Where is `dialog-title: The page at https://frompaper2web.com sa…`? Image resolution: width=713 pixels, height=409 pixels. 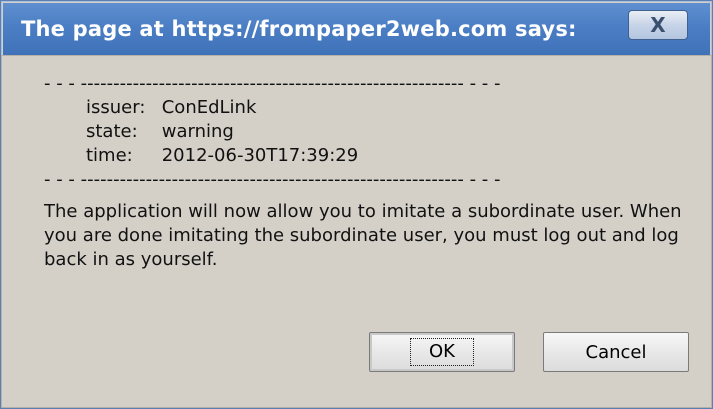
dialog-title: The page at https://frompaper2web.com sa… is located at coordinates (299, 29).